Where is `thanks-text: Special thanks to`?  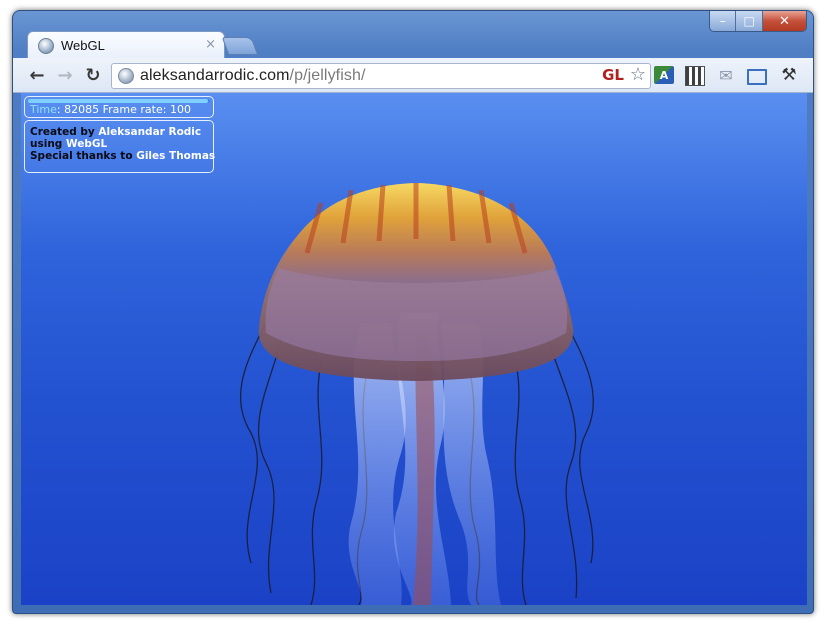 thanks-text: Special thanks to is located at coordinates (83, 156).